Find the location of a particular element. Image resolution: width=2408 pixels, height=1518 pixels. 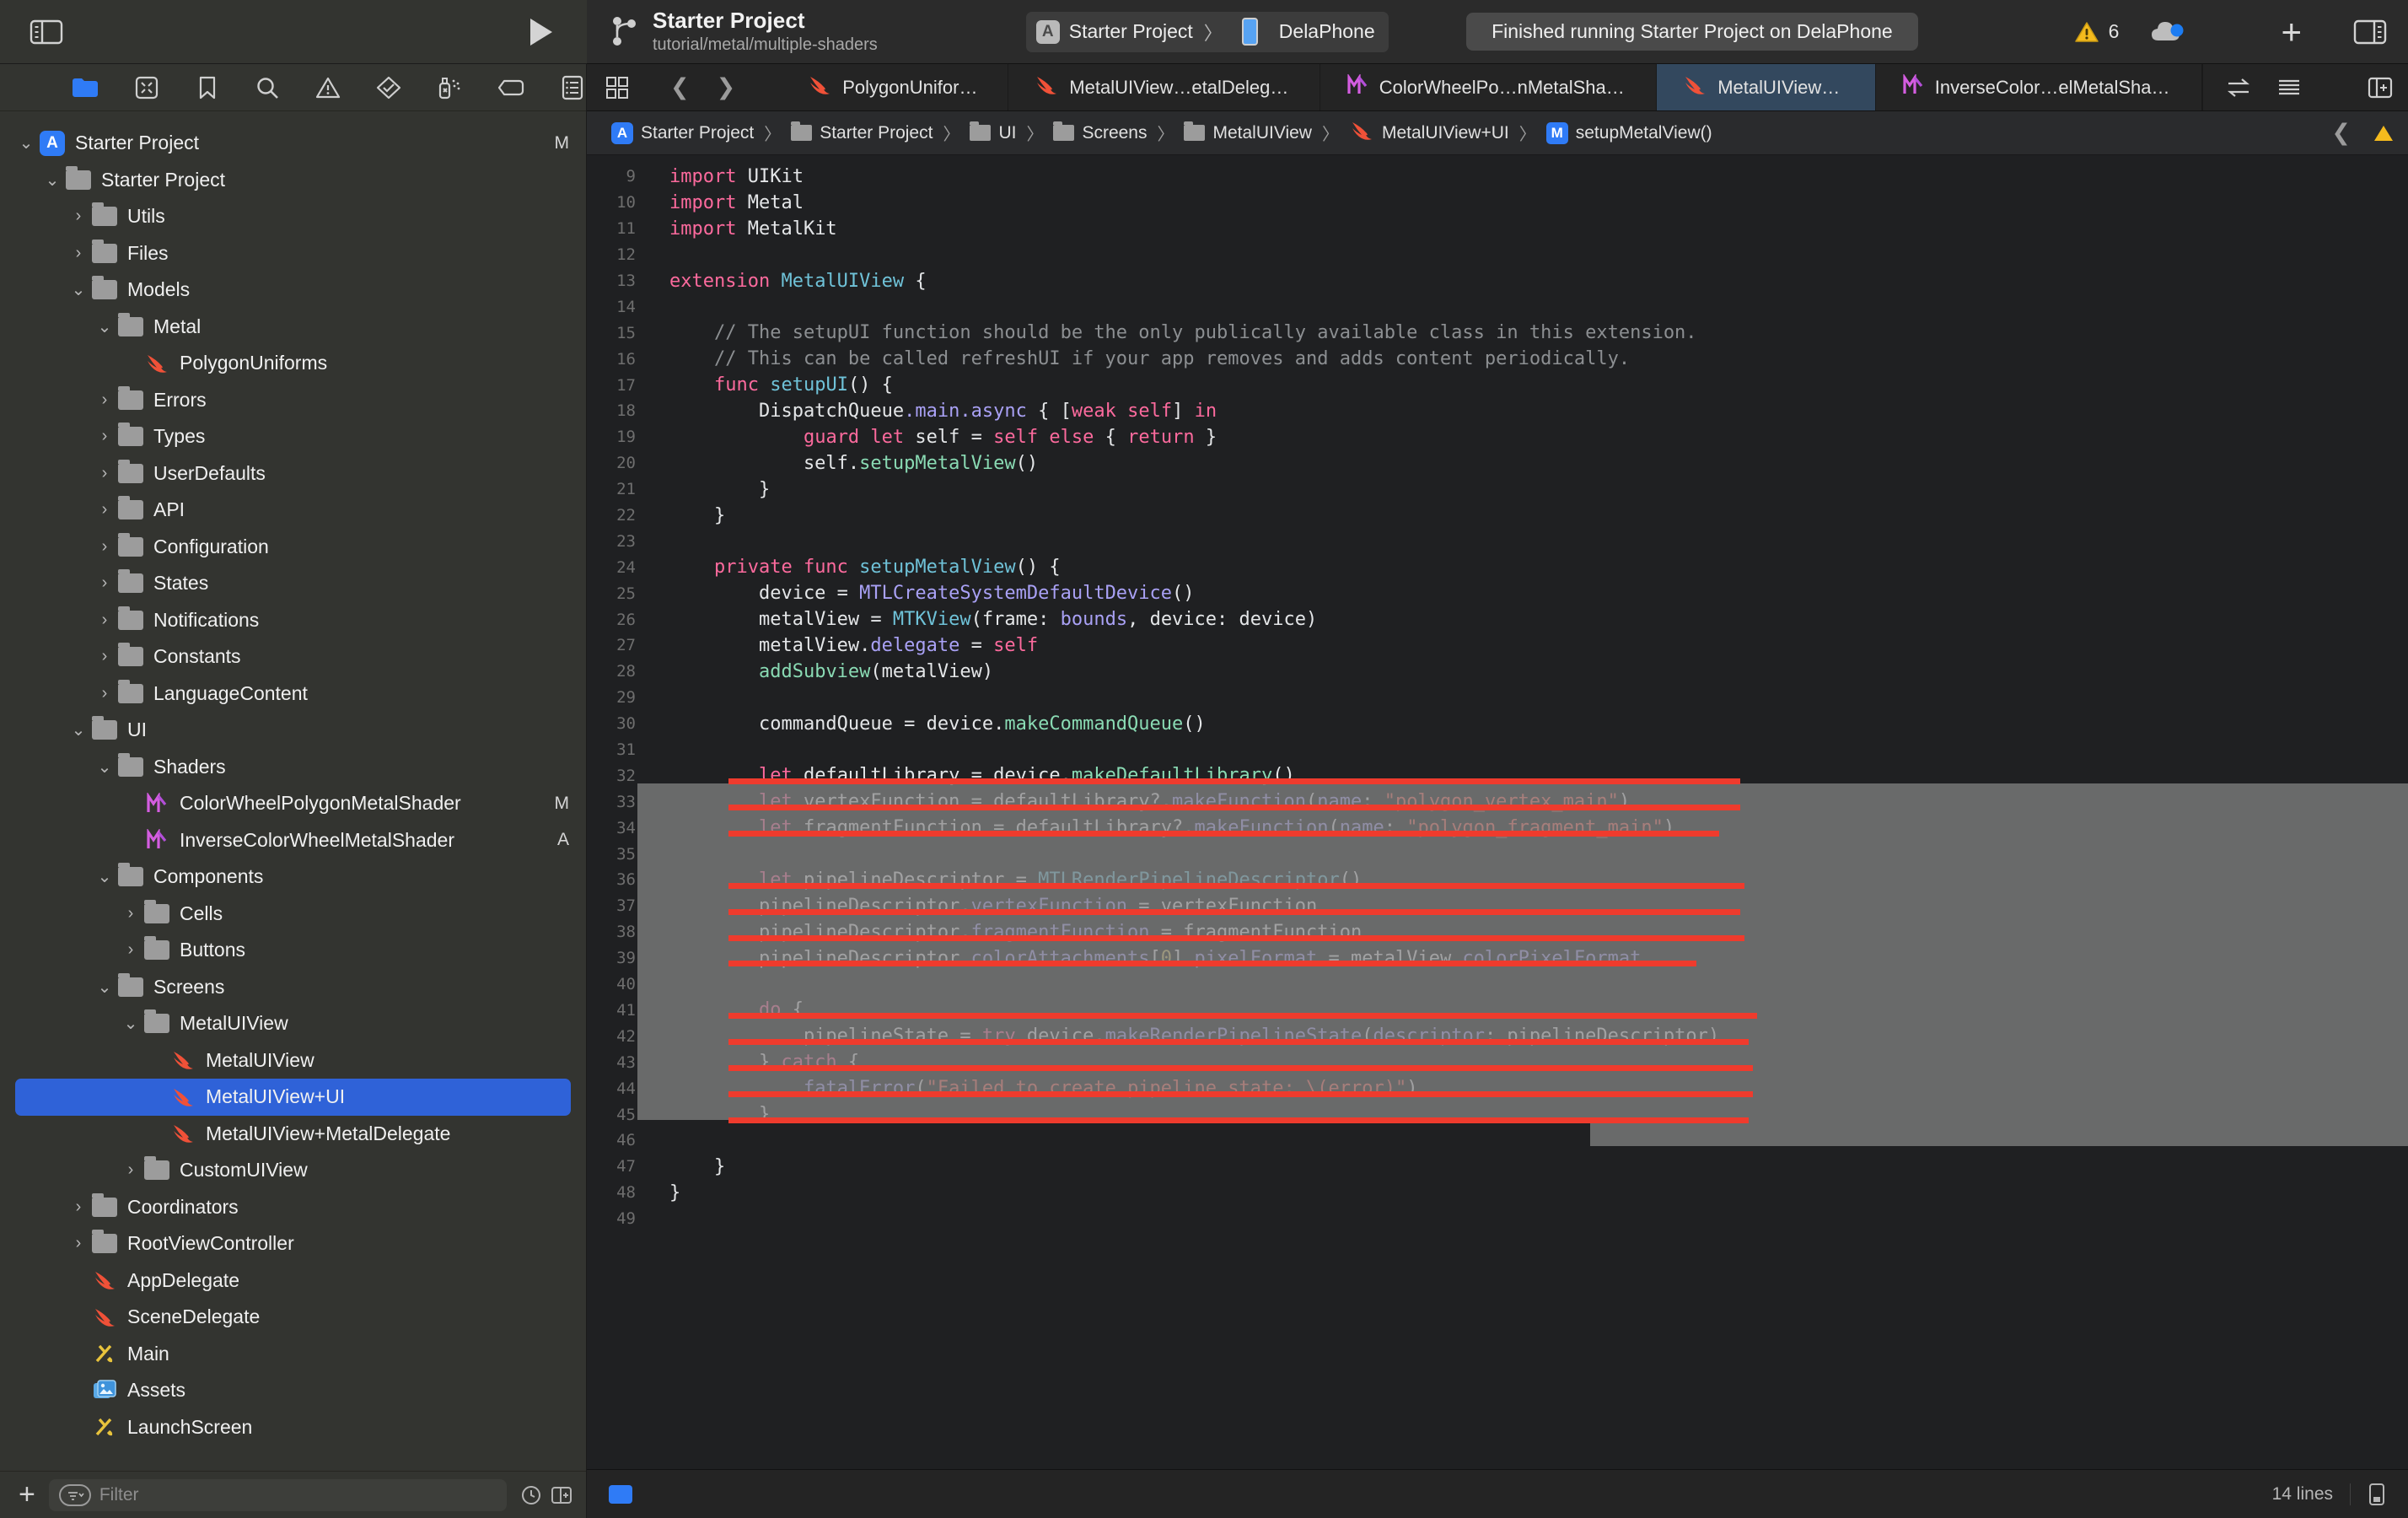

inspector-toggle-icon is located at coordinates (2370, 32).